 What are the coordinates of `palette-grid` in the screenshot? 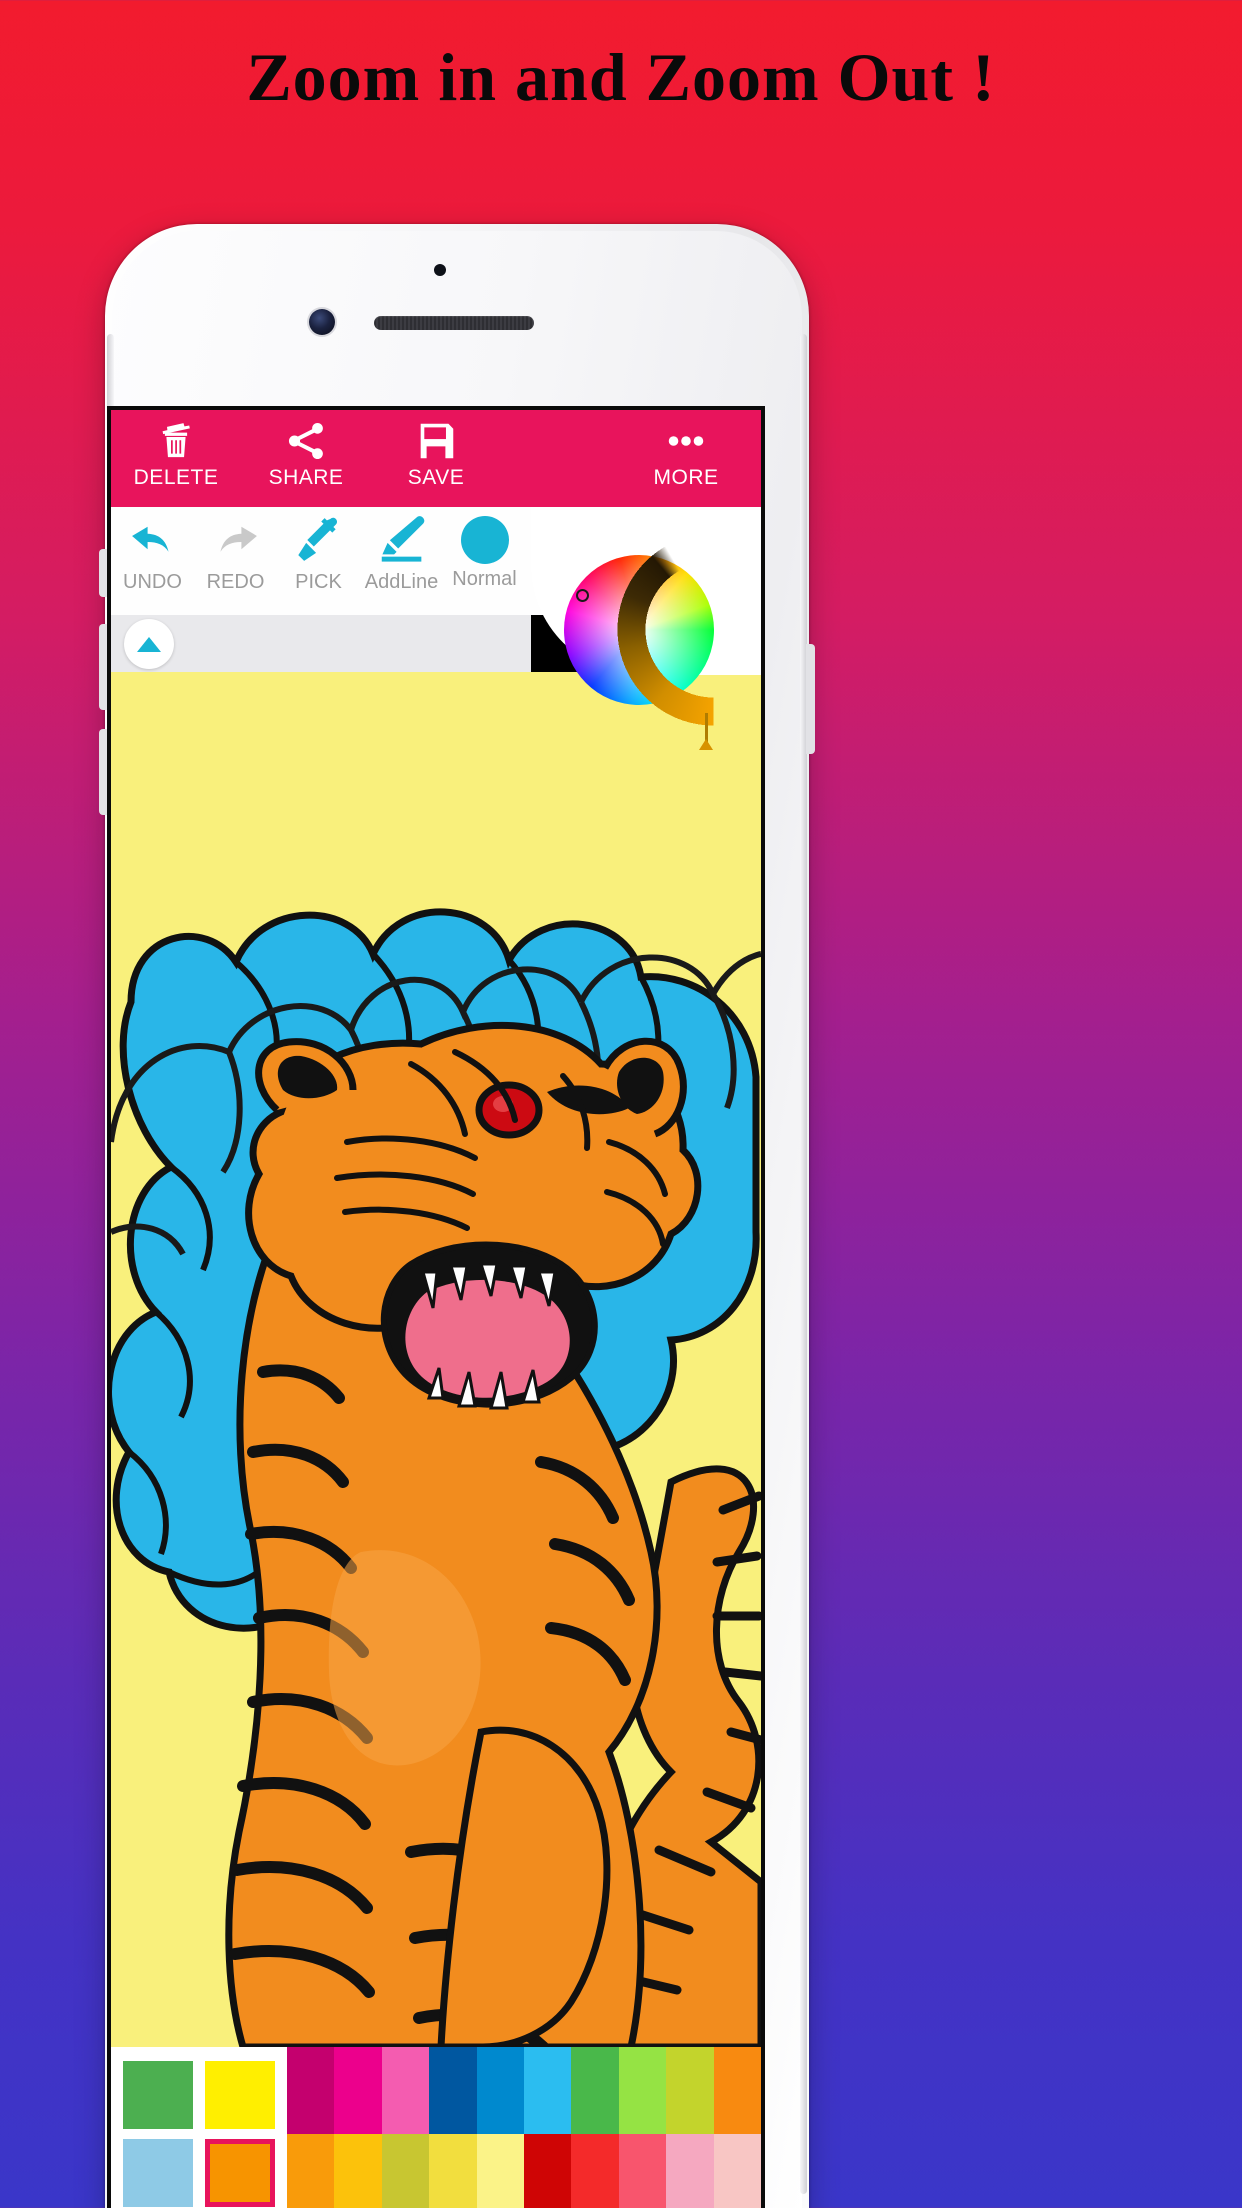 It's located at (524, 2127).